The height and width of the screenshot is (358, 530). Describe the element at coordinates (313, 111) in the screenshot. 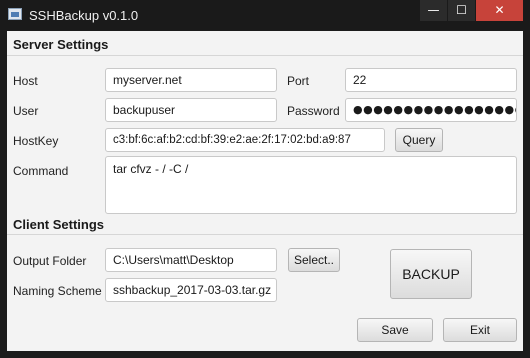

I see `password-label: Password` at that location.